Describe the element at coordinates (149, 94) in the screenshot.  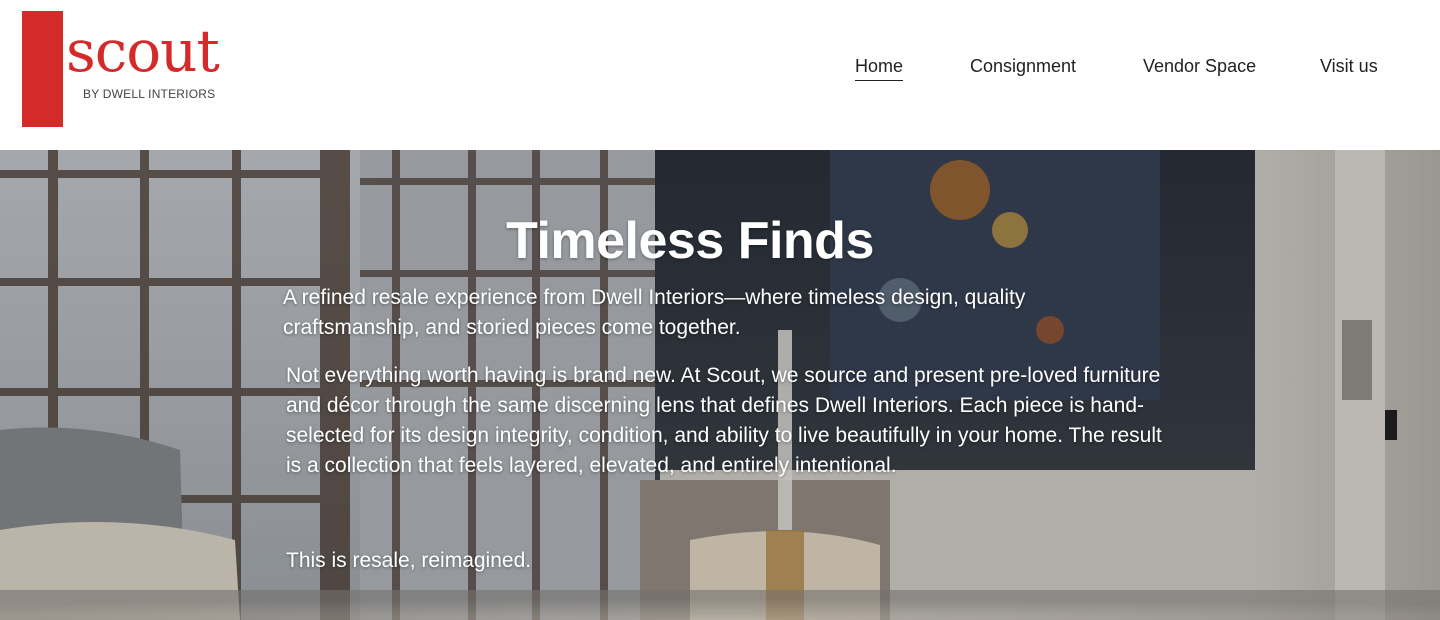
I see `logo-subtitle: BY DWELL INTERIORS` at that location.